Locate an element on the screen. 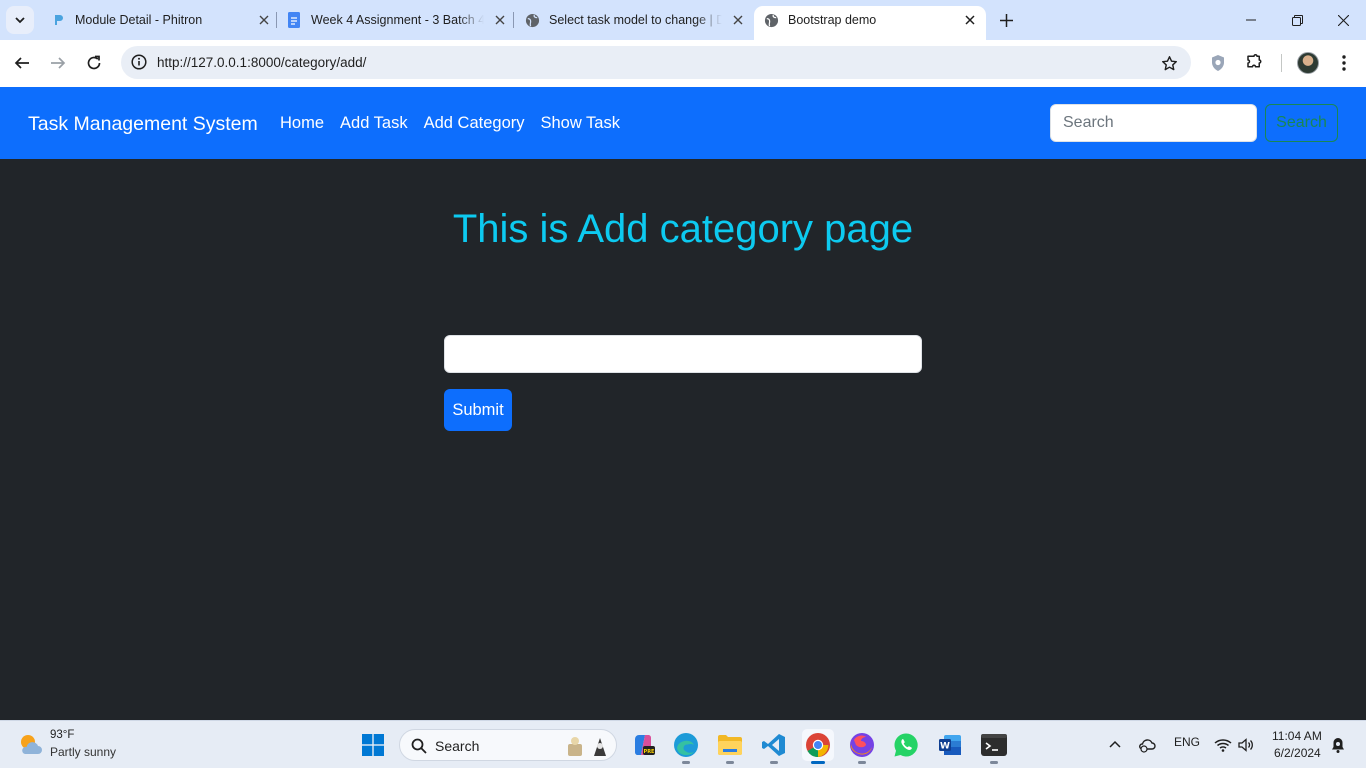 The image size is (1366, 768). file-explorer-icon is located at coordinates (730, 745).